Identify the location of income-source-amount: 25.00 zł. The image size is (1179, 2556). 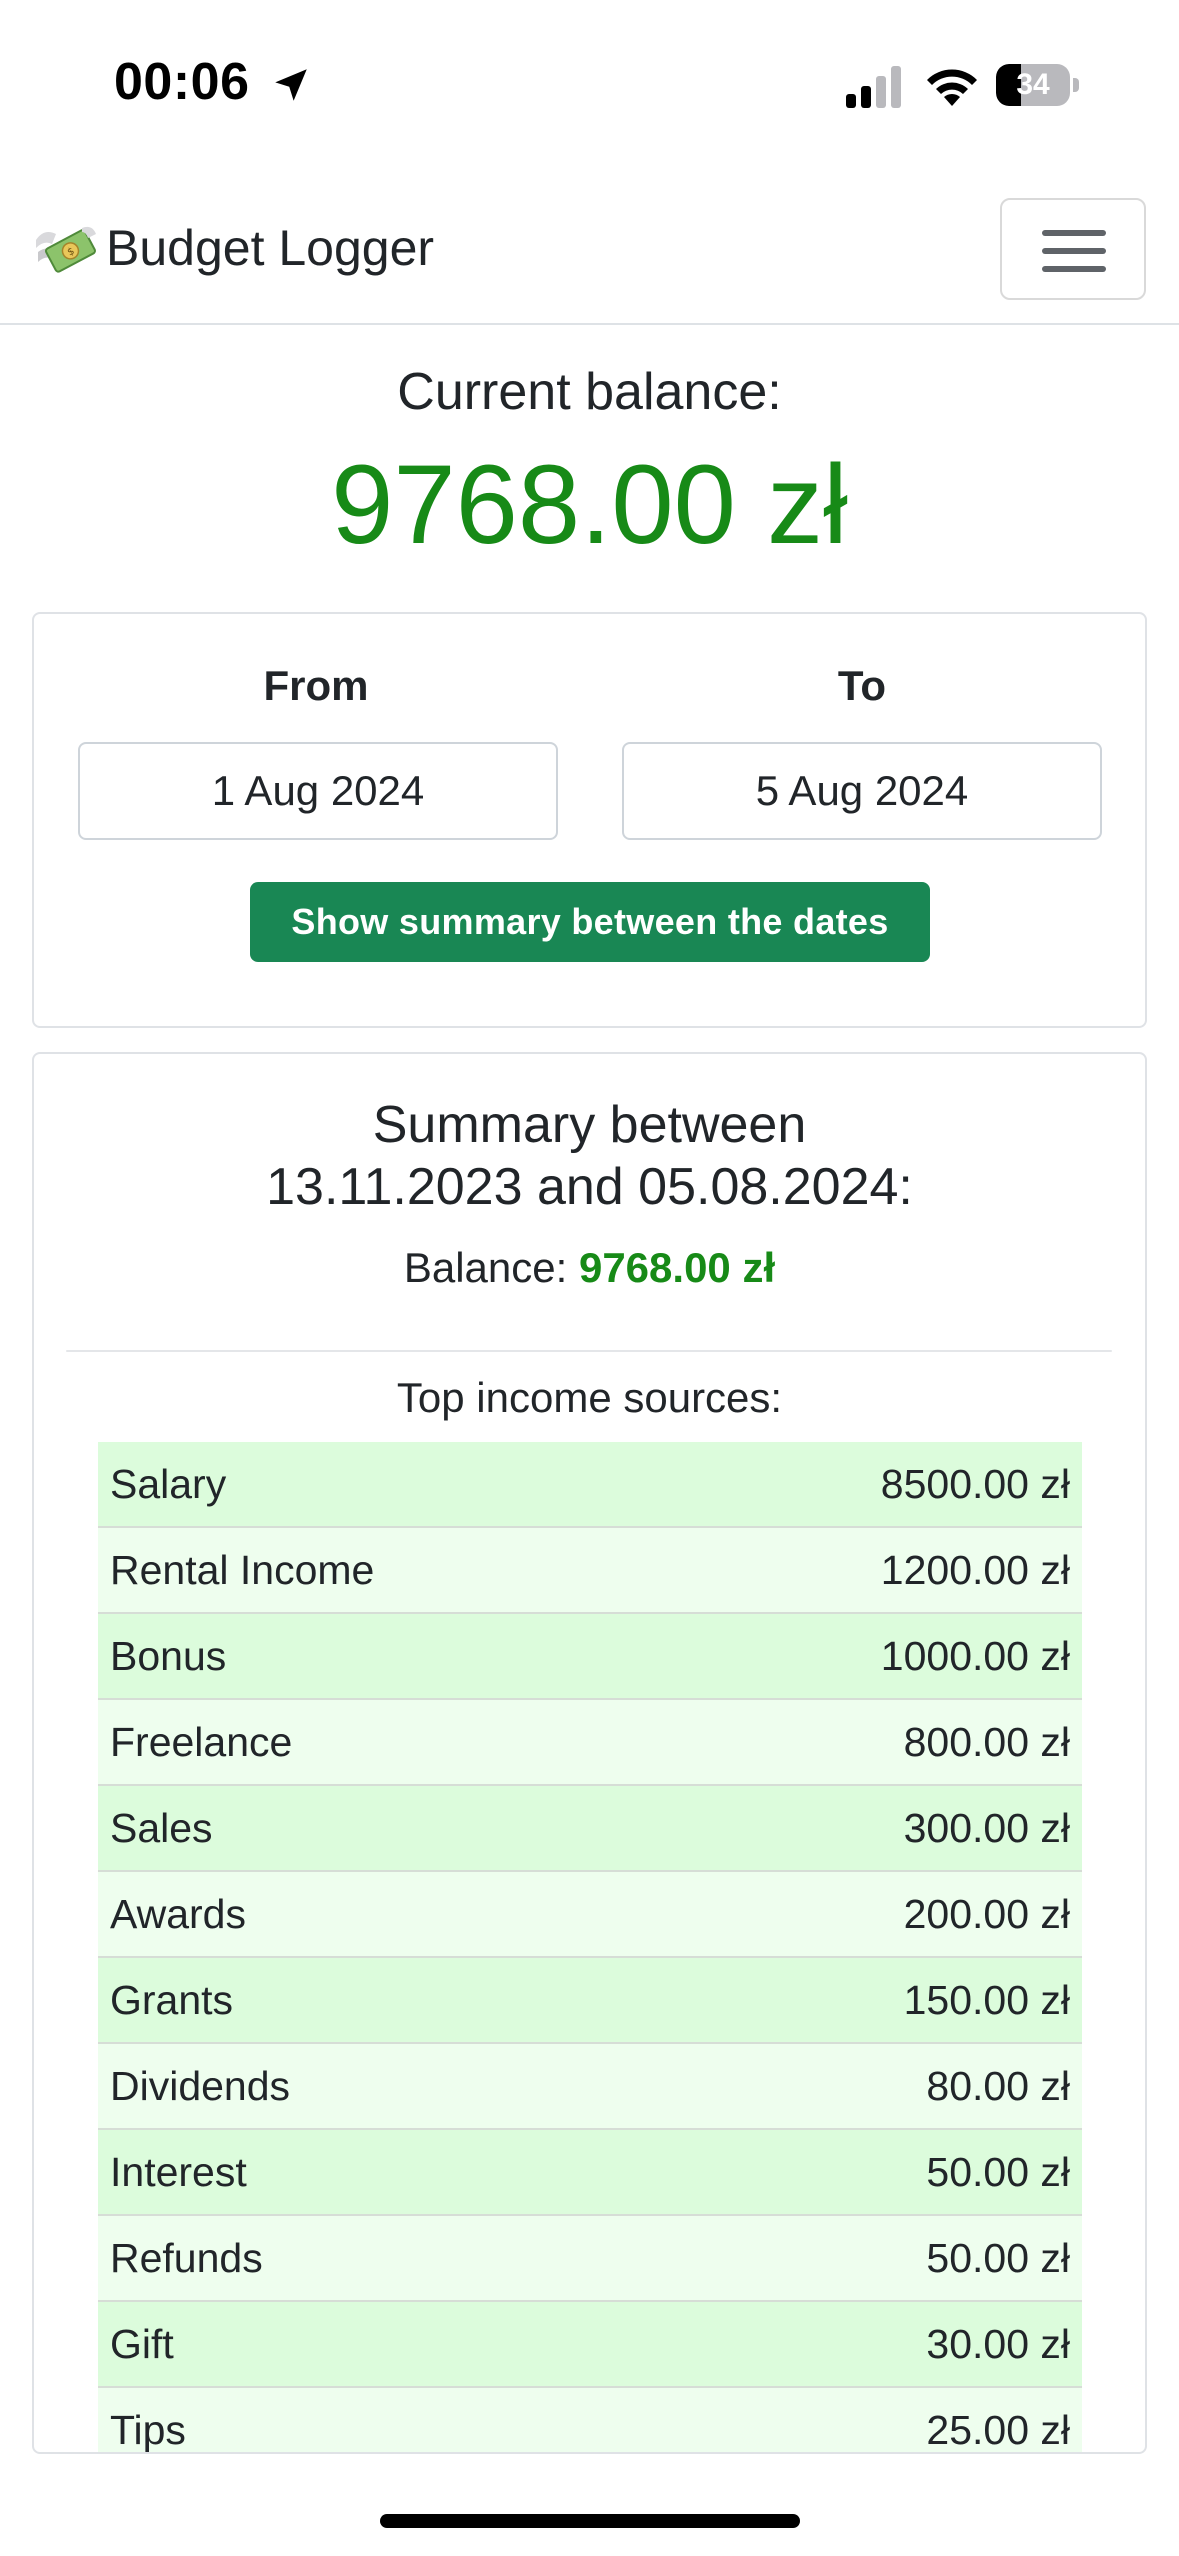
(998, 2429).